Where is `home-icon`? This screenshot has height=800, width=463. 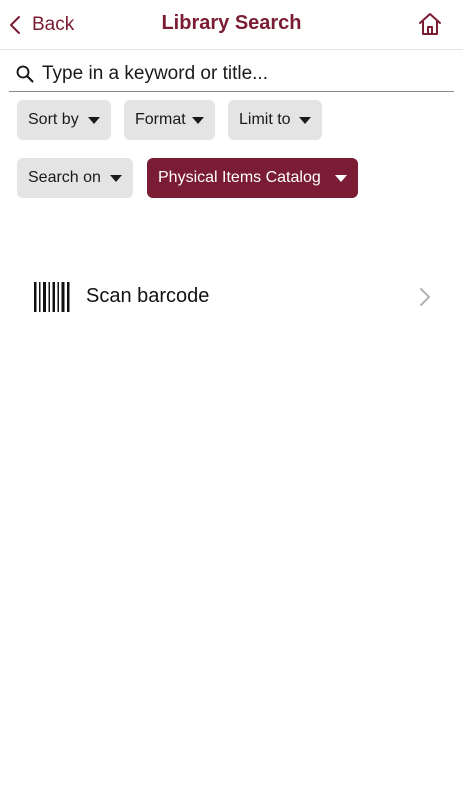 home-icon is located at coordinates (430, 24).